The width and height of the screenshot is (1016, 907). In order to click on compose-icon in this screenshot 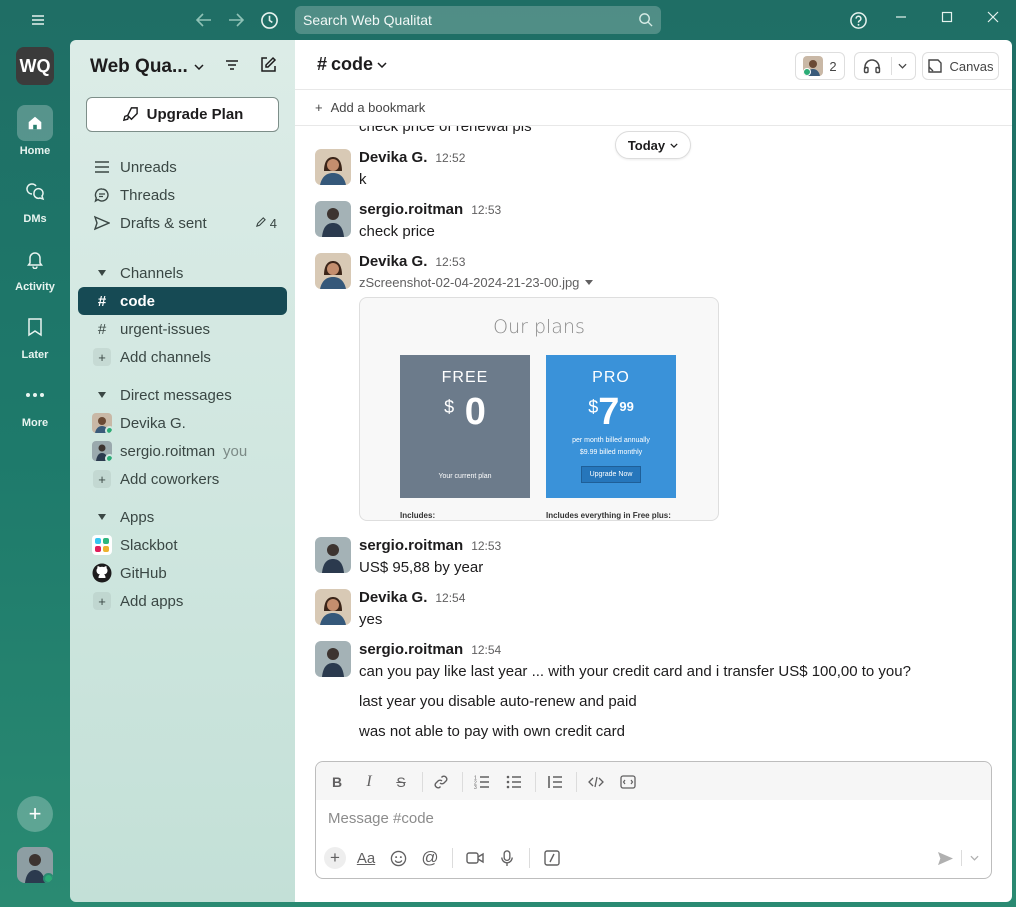, I will do `click(268, 67)`.